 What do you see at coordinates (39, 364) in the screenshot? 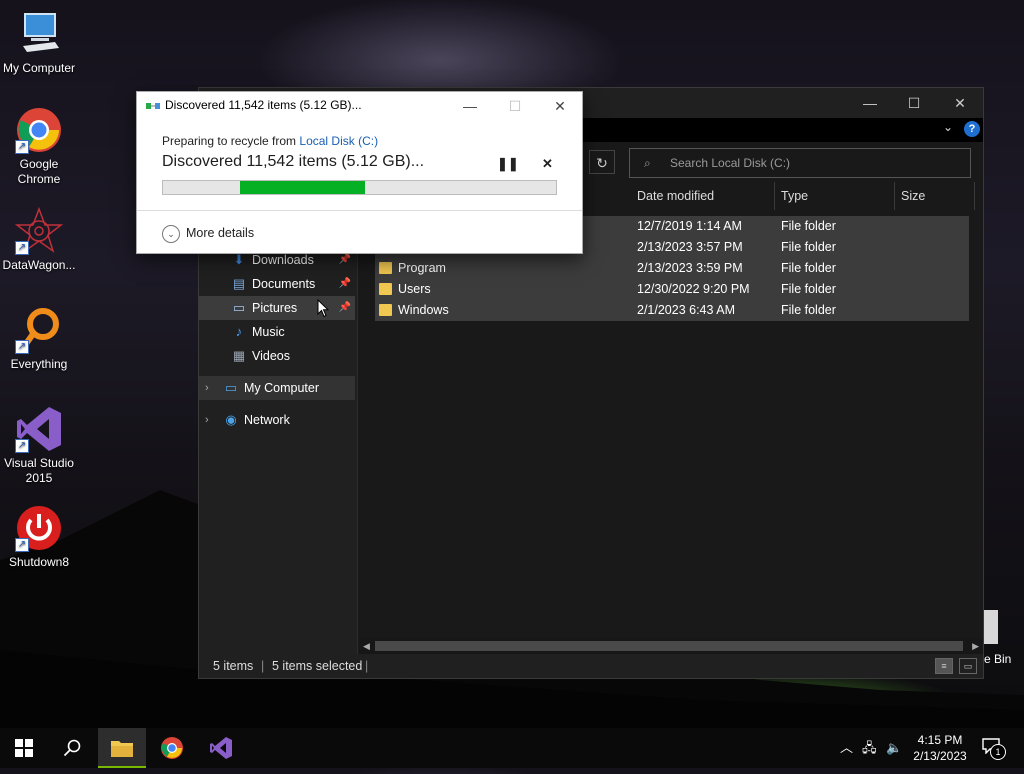
I see `desktop-icon-label: Everything` at bounding box center [39, 364].